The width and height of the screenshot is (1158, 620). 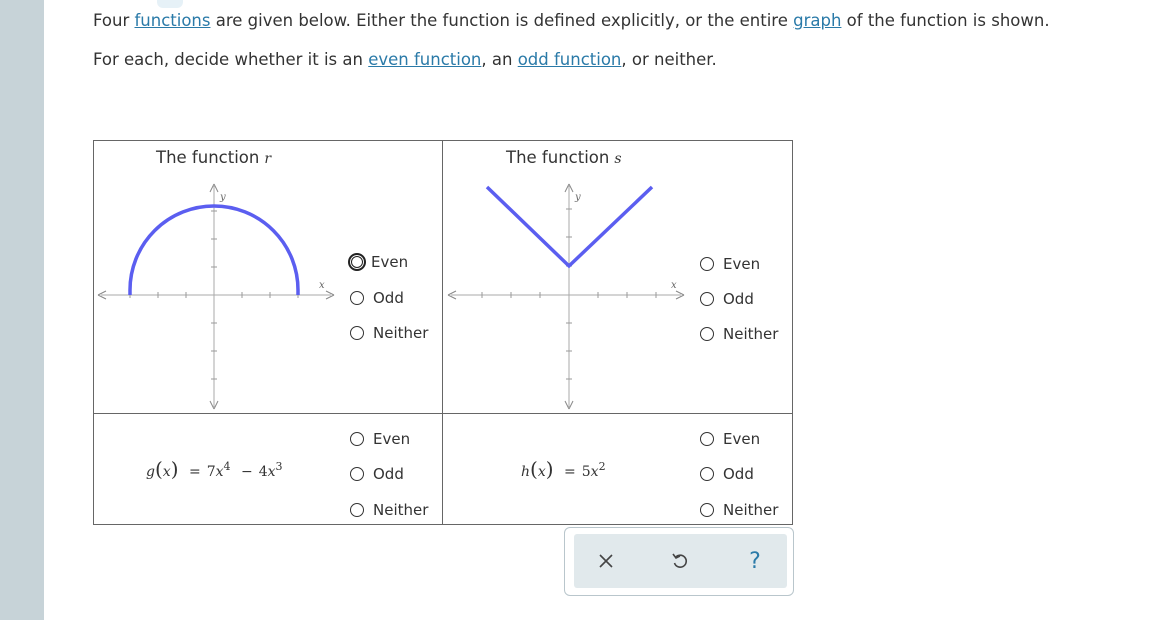 I want to click on answer-toolbar: ?, so click(x=679, y=561).